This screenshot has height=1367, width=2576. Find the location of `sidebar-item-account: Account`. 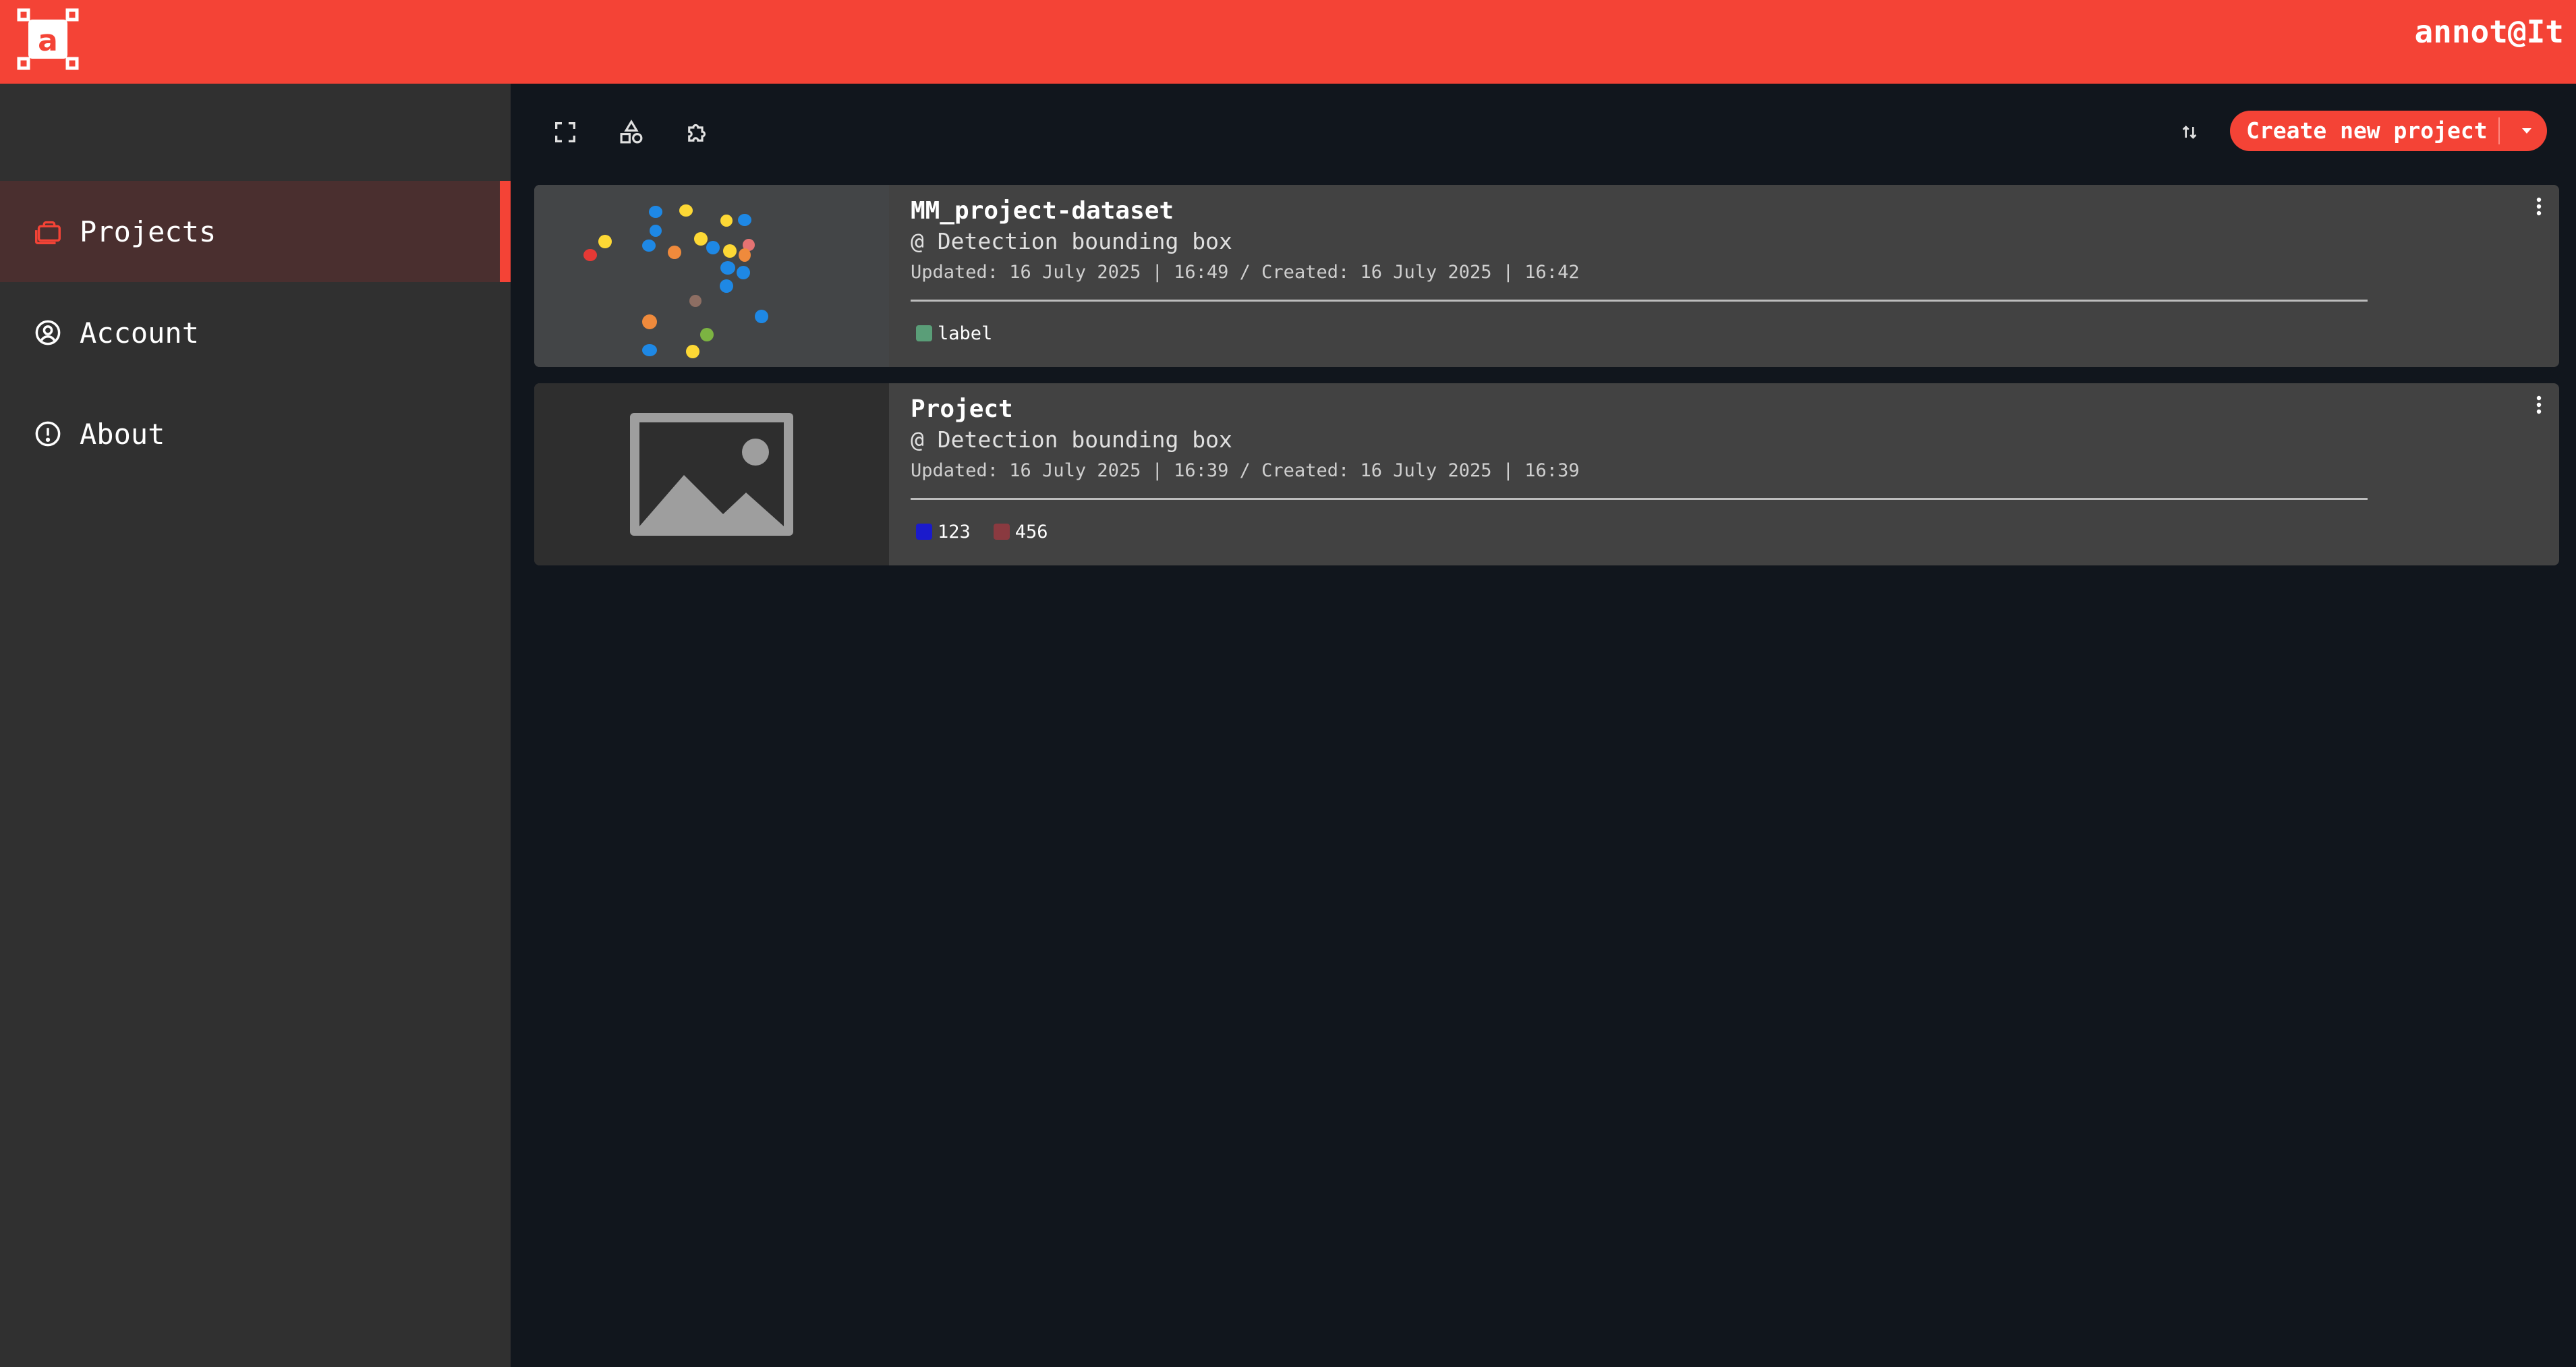

sidebar-item-account: Account is located at coordinates (255, 332).